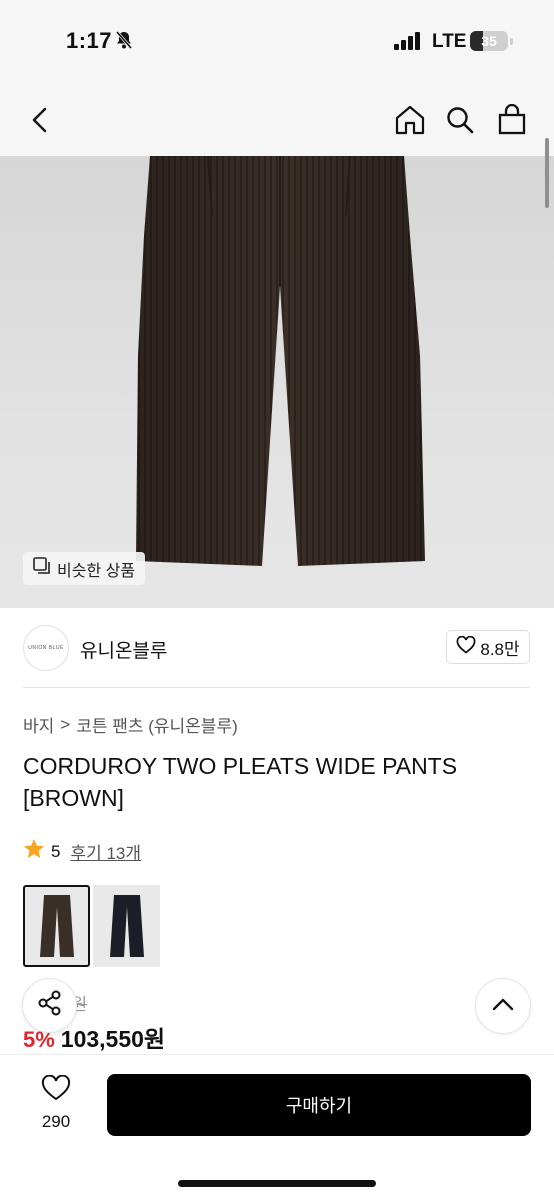 This screenshot has height=1200, width=554. Describe the element at coordinates (56, 851) in the screenshot. I see `rating-score: 5` at that location.